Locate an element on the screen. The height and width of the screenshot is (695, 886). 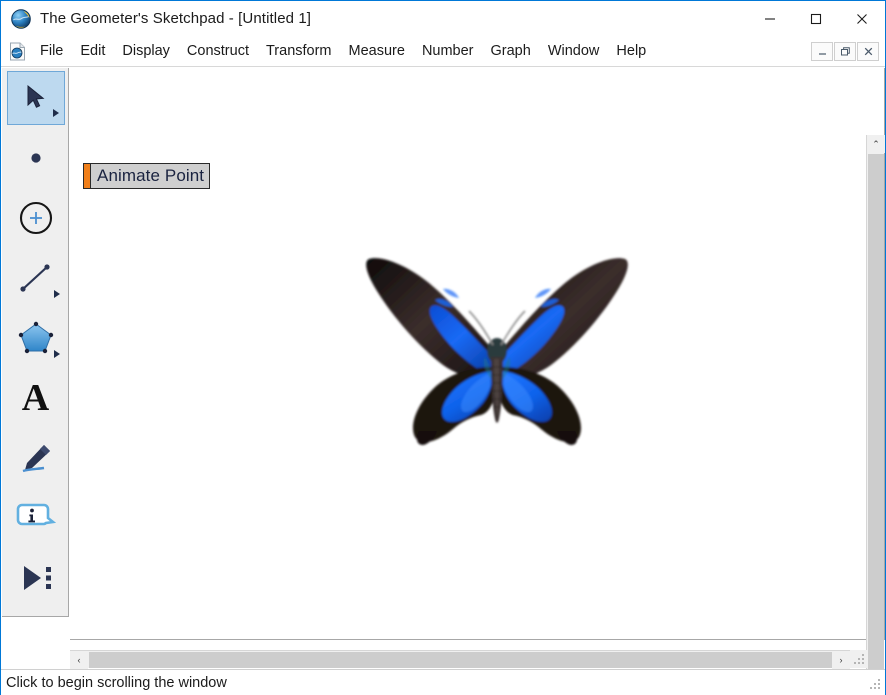
sketchpad-globe-icon is located at coordinates (21, 19).